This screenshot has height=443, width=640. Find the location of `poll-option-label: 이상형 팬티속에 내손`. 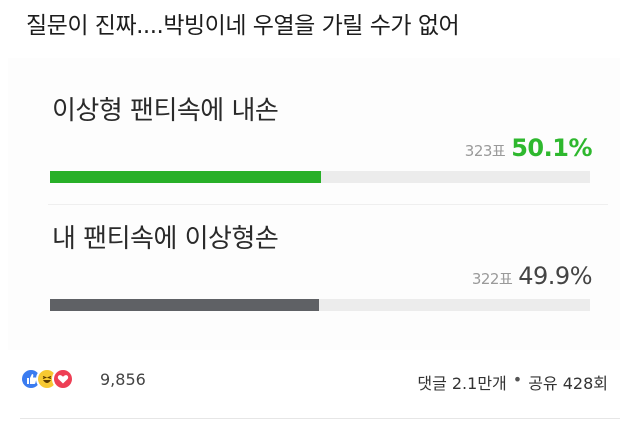

poll-option-label: 이상형 팬티속에 내손 is located at coordinates (165, 111).